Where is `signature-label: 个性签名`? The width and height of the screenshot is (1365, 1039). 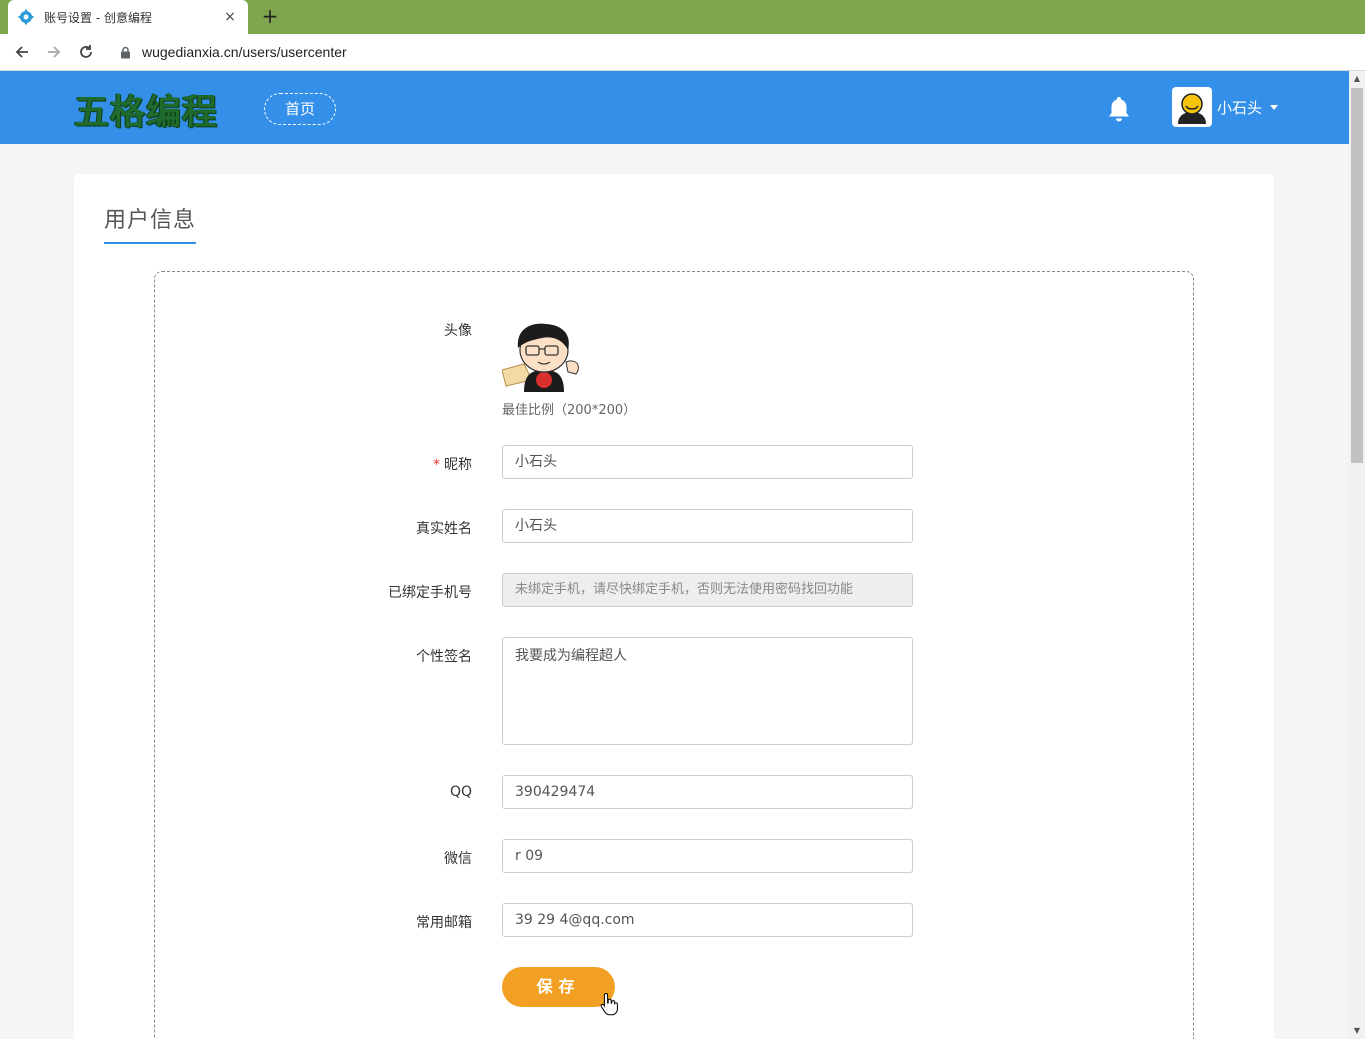
signature-label: 个性签名 is located at coordinates (444, 657).